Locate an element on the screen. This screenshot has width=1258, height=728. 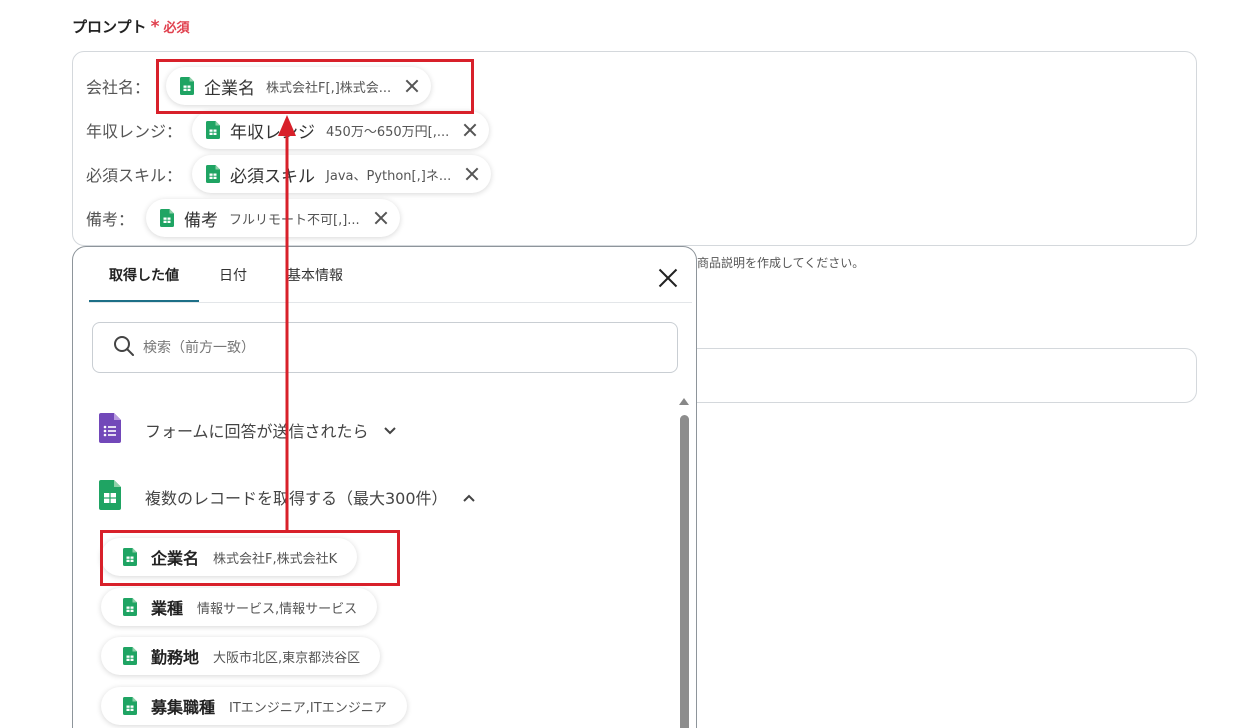
annotation-arrow is located at coordinates (287, 322).